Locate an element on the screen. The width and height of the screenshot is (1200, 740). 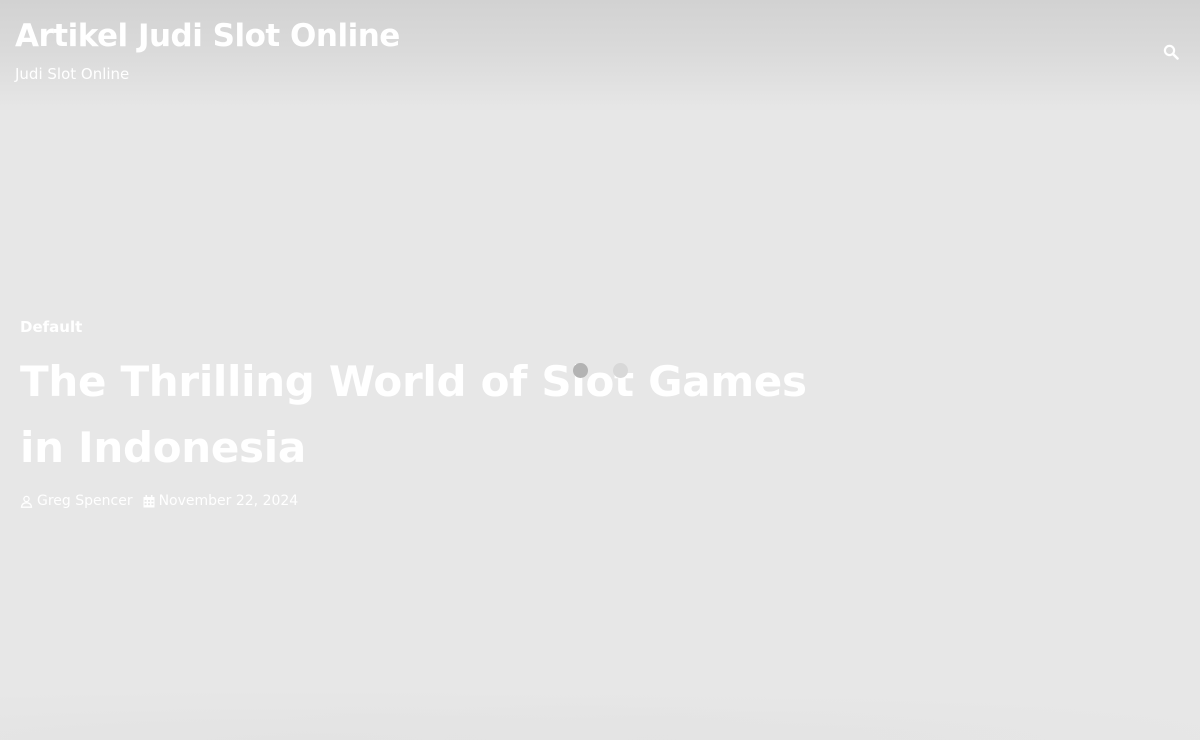
calendar-icon is located at coordinates (149, 500).